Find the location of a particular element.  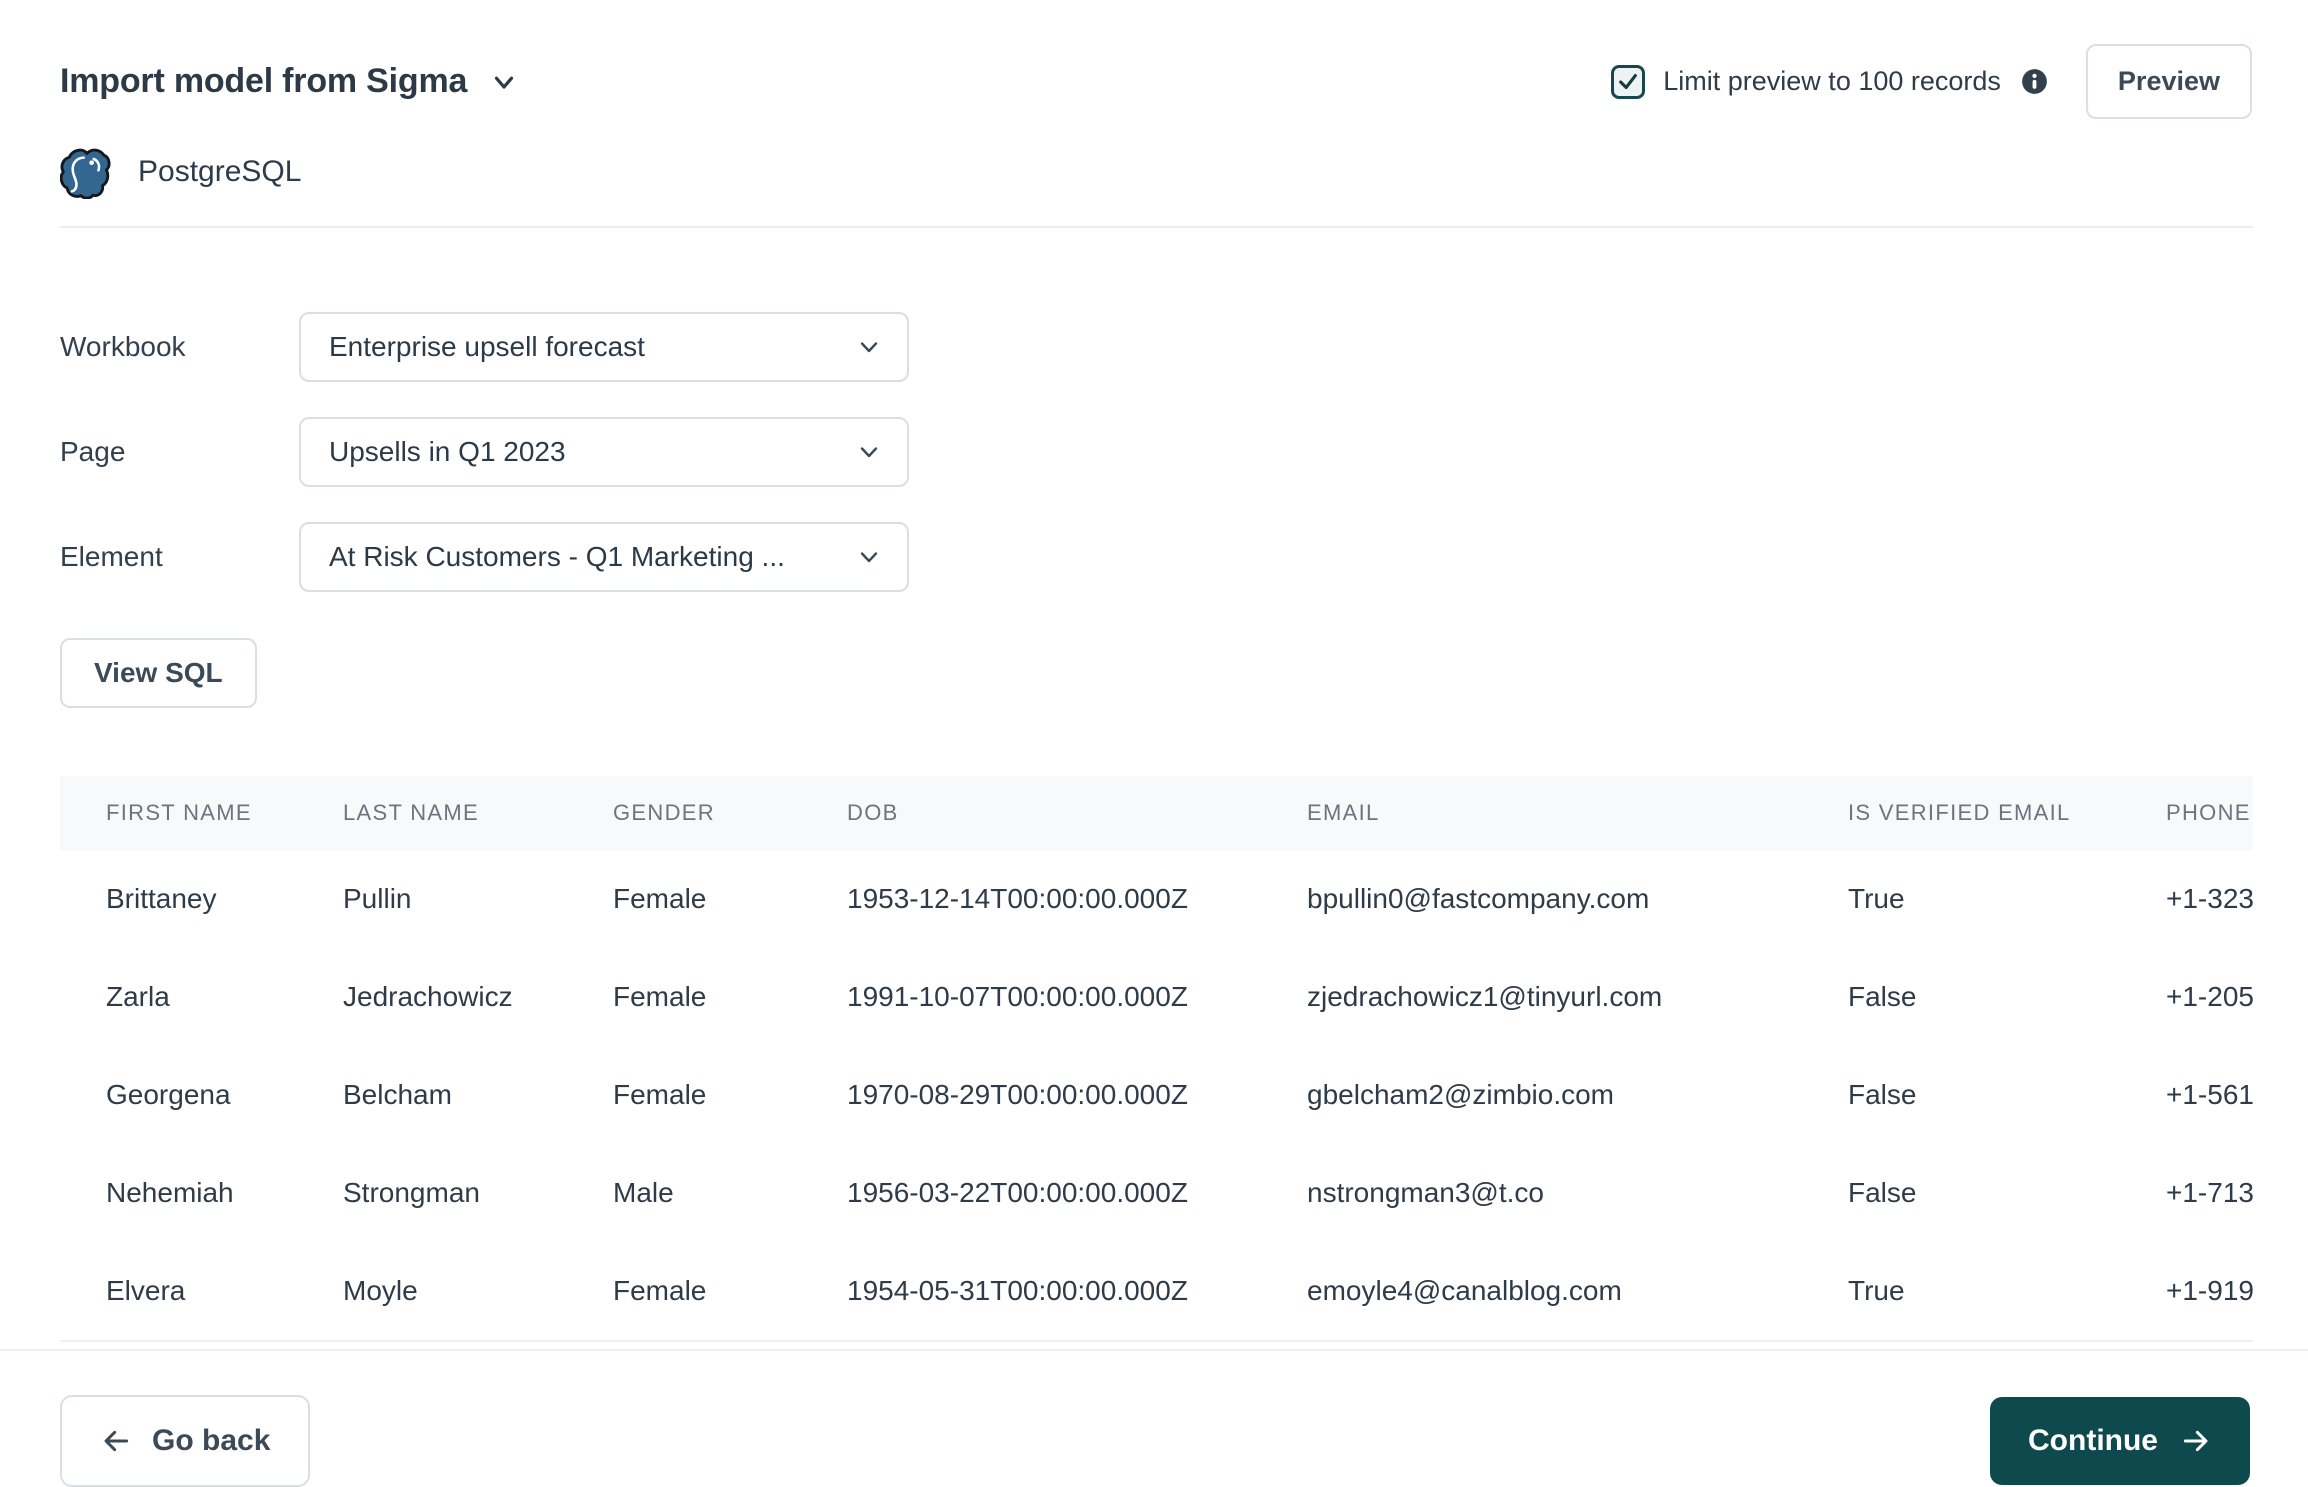

continue-button: Continue is located at coordinates (2120, 1441).